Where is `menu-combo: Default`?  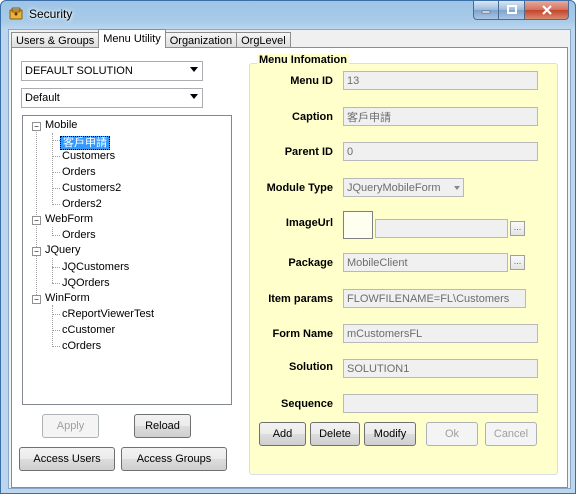
menu-combo: Default is located at coordinates (112, 98).